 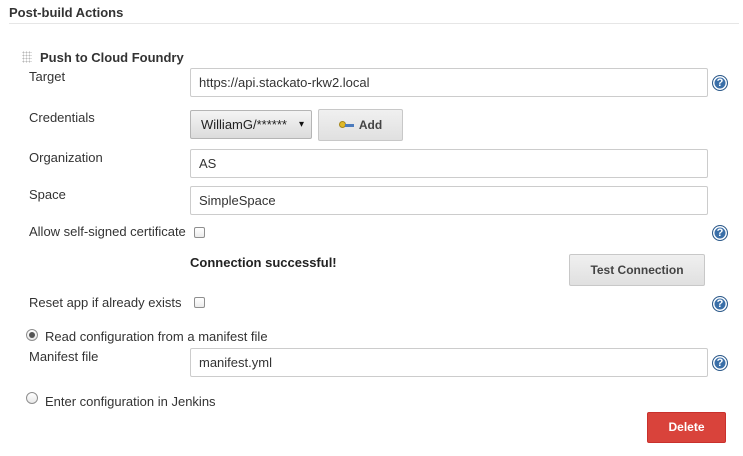 I want to click on reset-app-label: Reset app if already exists, so click(x=105, y=302).